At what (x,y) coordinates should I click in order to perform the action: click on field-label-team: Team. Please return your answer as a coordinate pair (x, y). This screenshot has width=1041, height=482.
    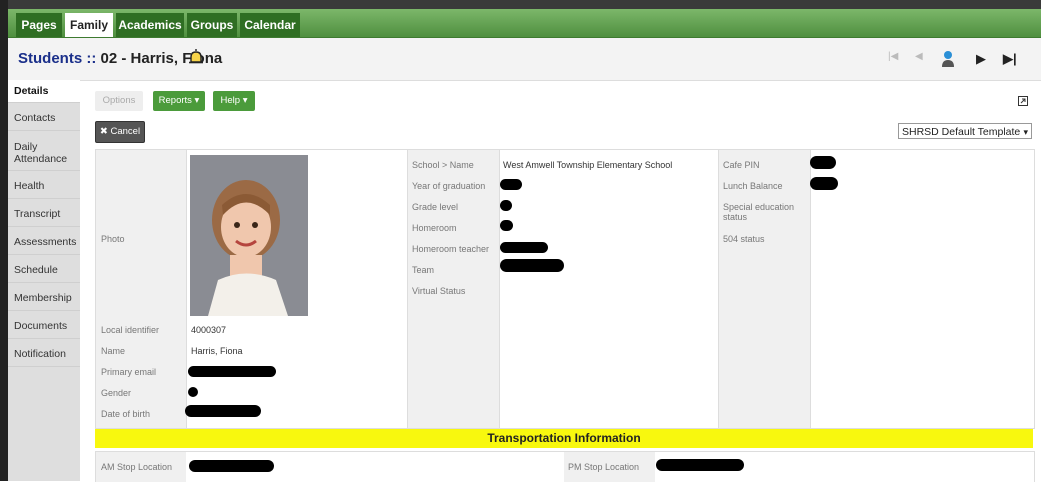
    Looking at the image, I should click on (423, 270).